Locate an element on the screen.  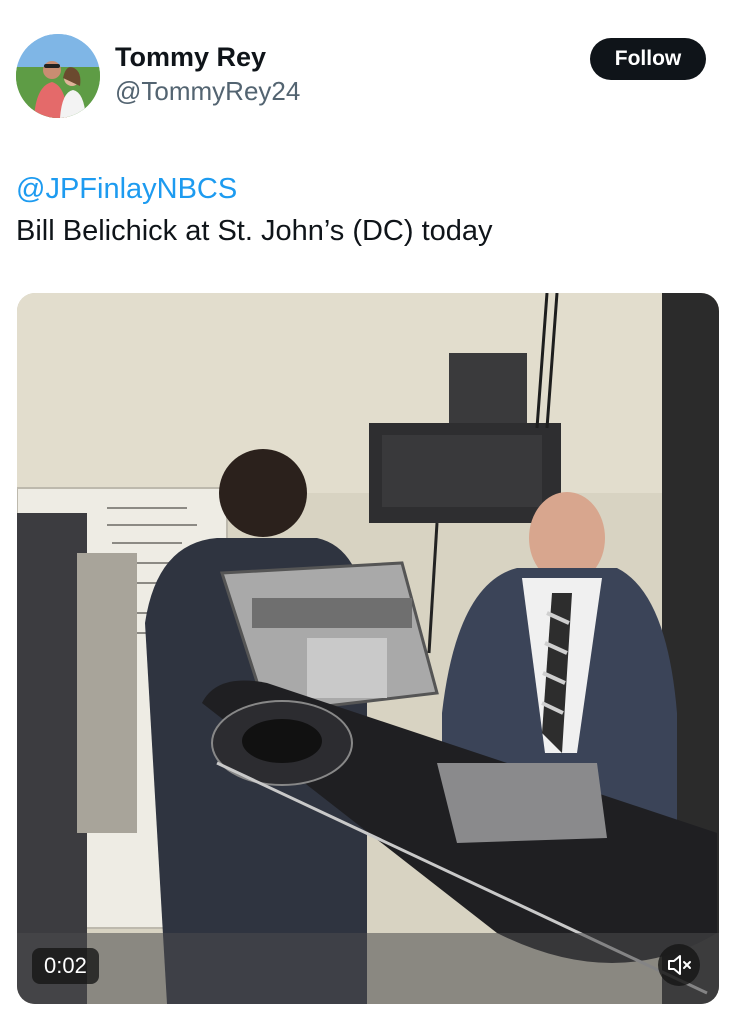
avatar is located at coordinates (58, 76).